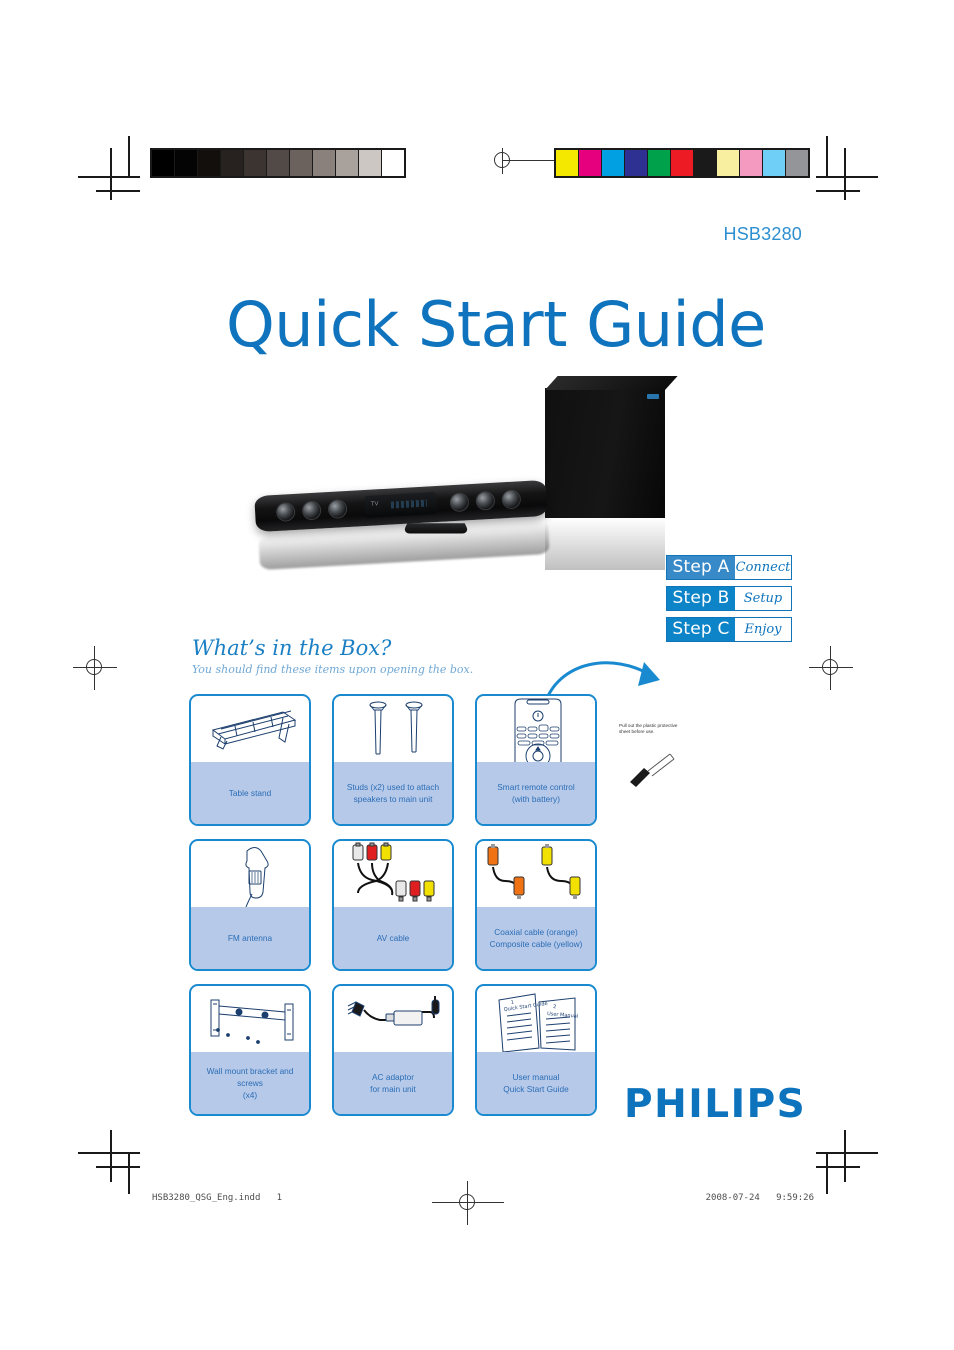 The width and height of the screenshot is (954, 1350). I want to click on subwoofer-reflection, so click(605, 544).